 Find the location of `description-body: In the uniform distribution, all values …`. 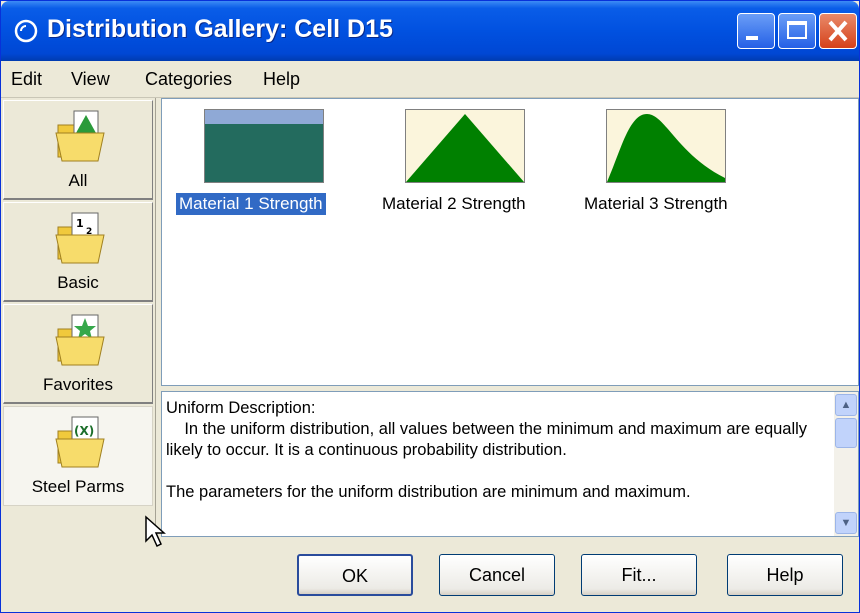

description-body: In the uniform distribution, all values … is located at coordinates (487, 460).